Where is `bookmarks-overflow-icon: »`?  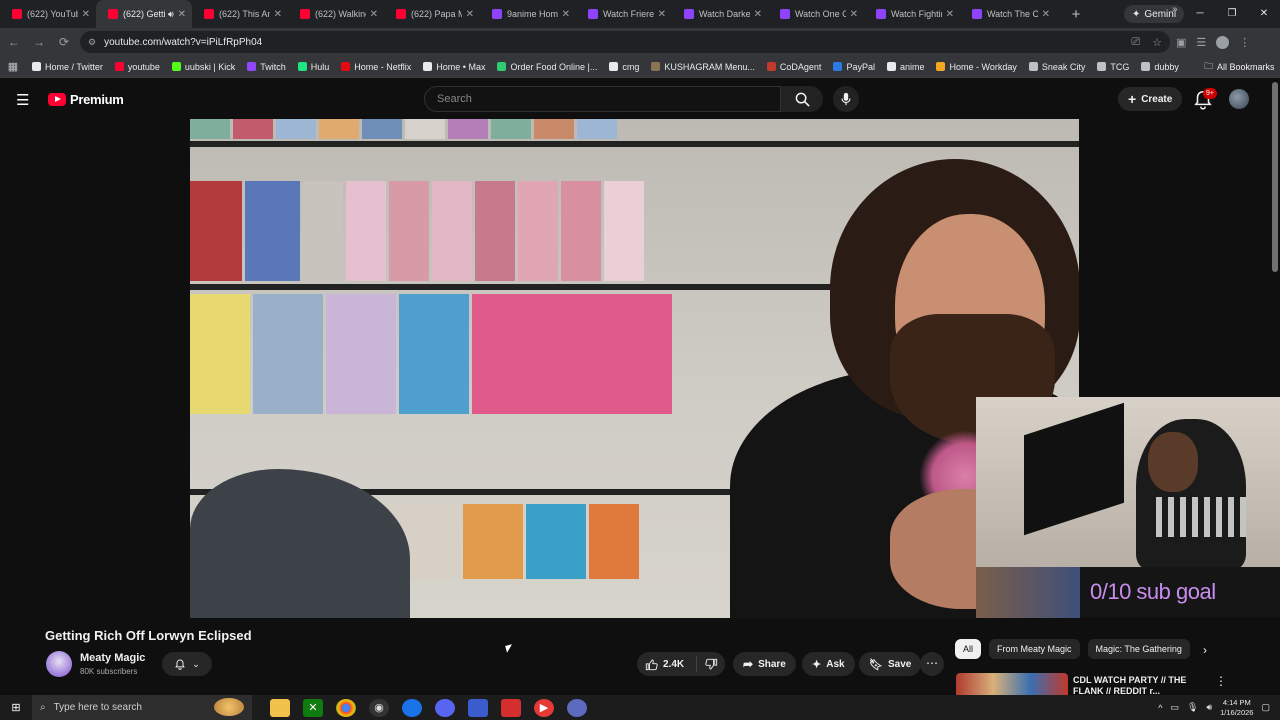 bookmarks-overflow-icon: » is located at coordinates (1175, 9).